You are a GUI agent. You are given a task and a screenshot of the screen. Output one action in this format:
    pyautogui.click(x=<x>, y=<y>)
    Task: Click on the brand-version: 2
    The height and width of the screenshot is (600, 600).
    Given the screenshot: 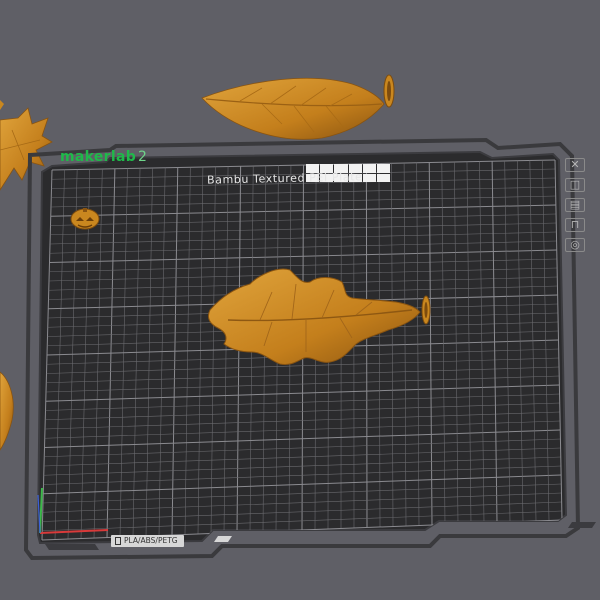 What is the action you would take?
    pyautogui.click(x=143, y=157)
    